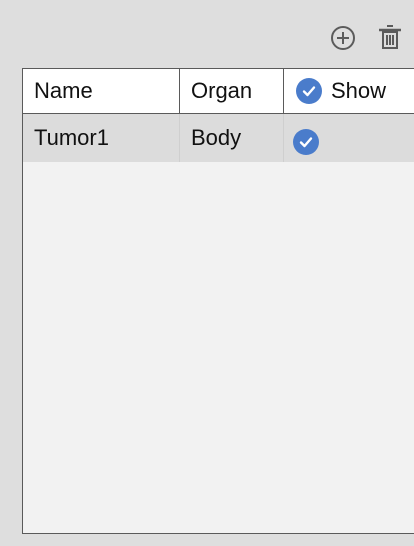 This screenshot has height=546, width=414. I want to click on column-header-label: Organ, so click(222, 90).